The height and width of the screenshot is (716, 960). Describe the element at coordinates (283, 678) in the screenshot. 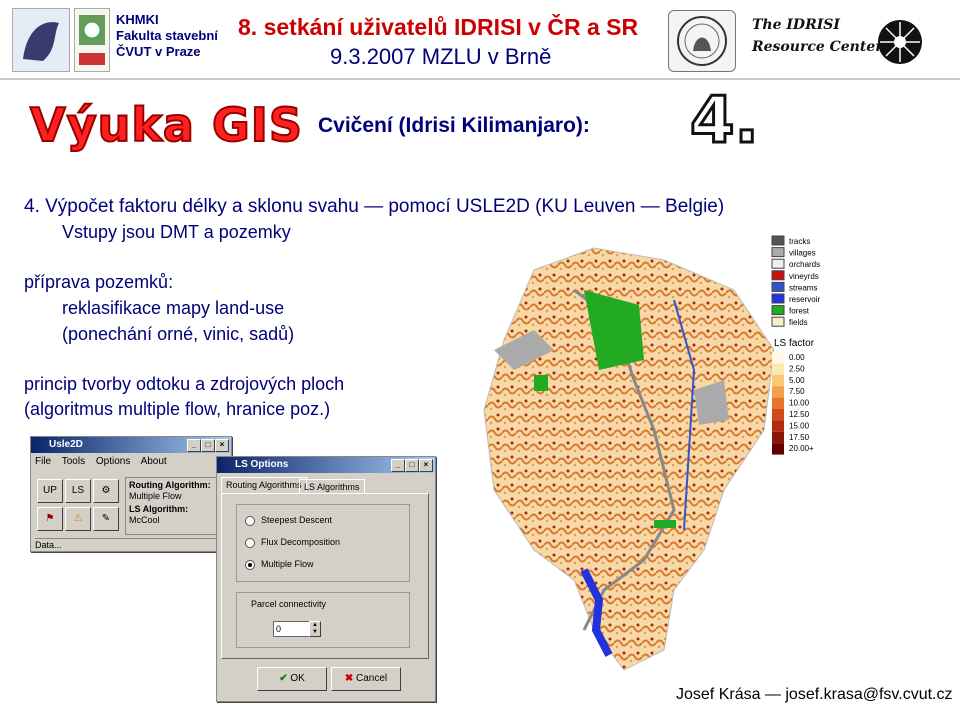

I see `checkmark-icon: ✔` at that location.